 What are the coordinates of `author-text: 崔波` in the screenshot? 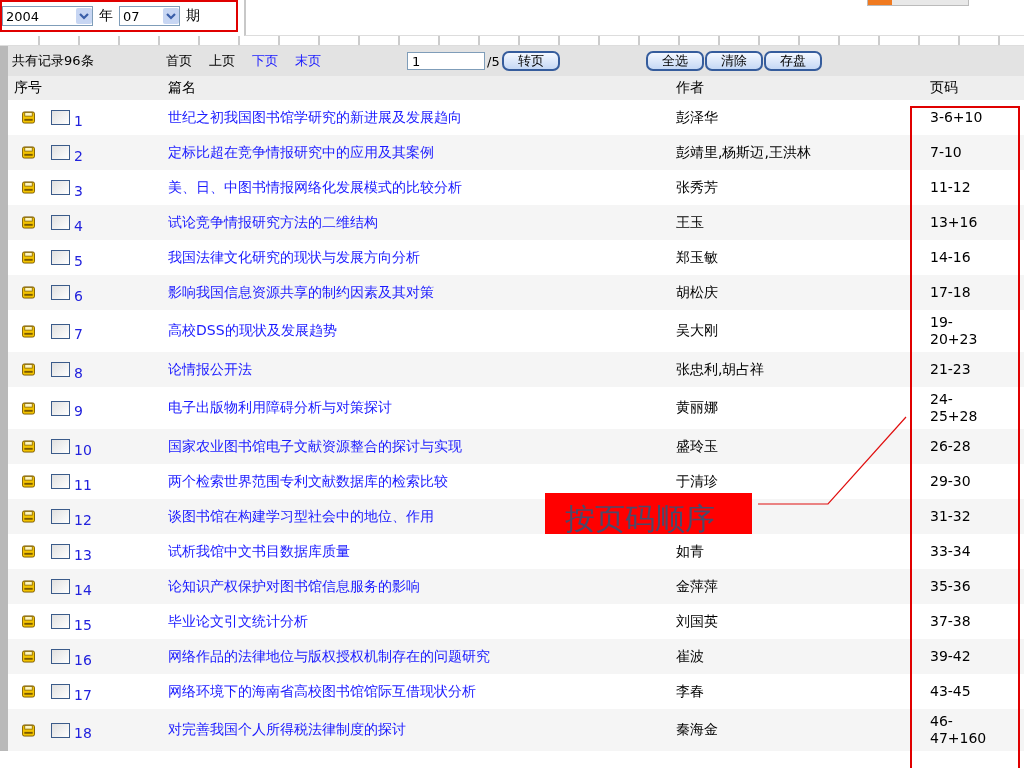 It's located at (690, 655).